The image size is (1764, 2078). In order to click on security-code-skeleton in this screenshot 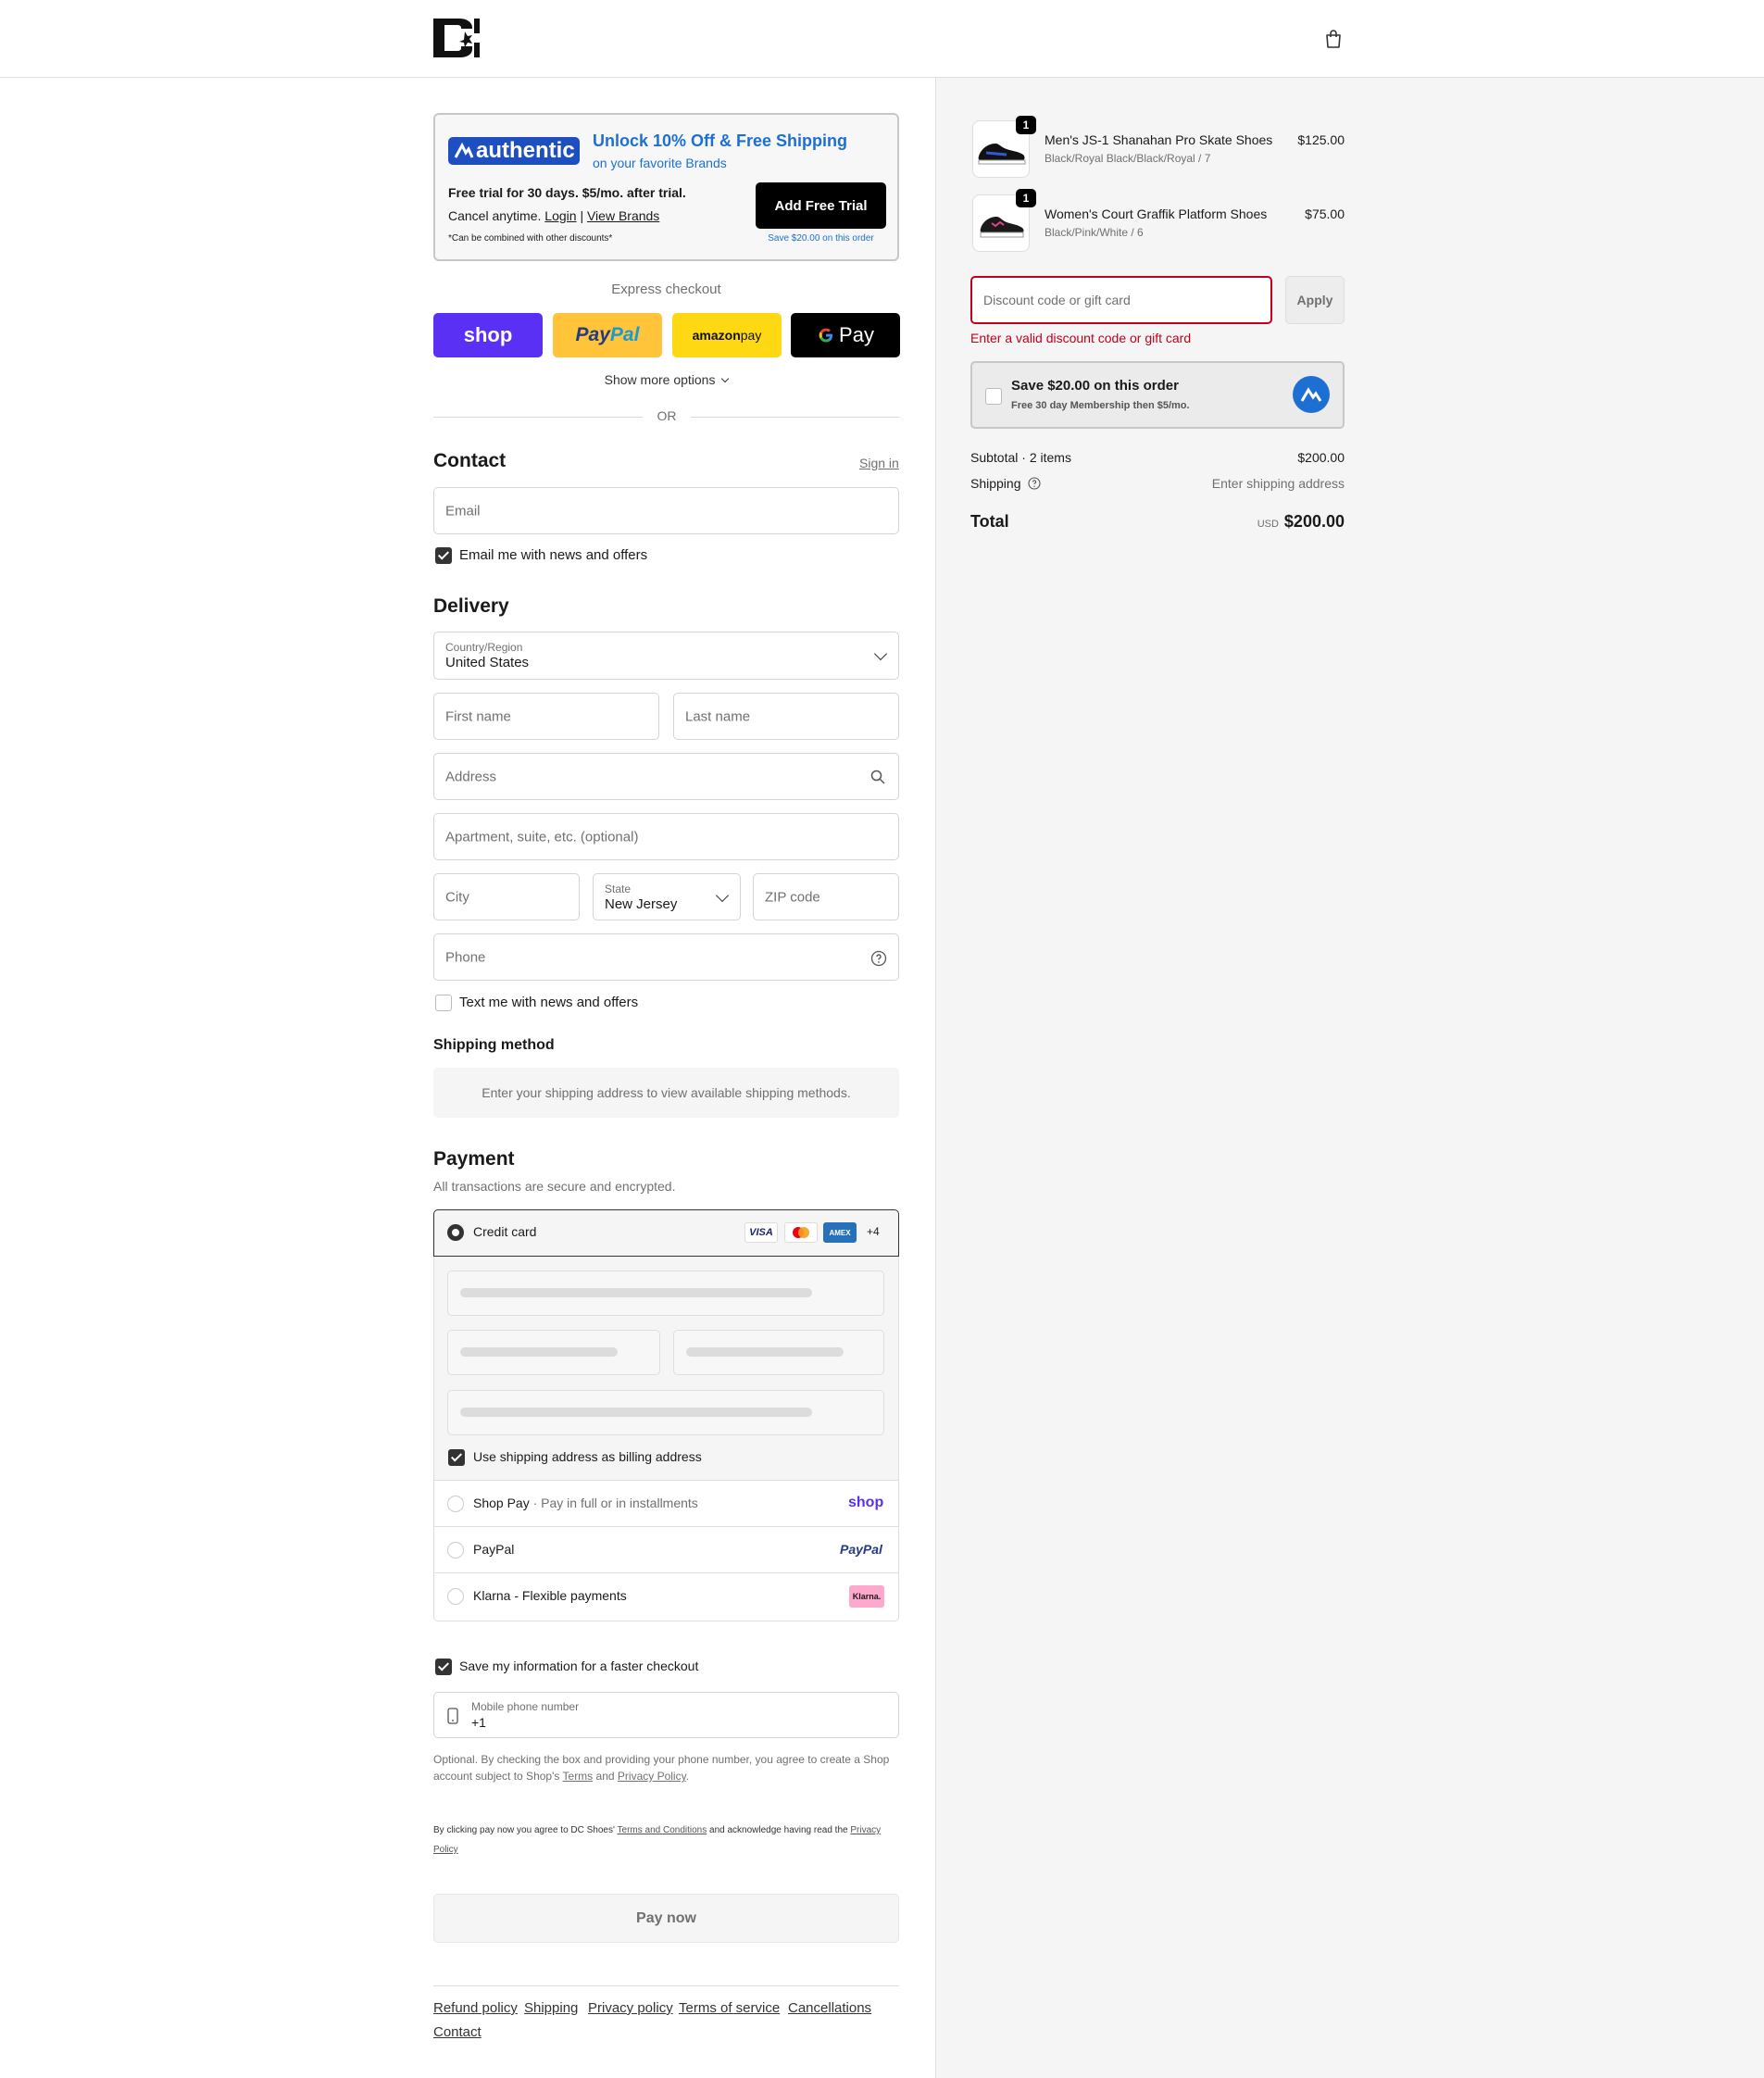, I will do `click(765, 1352)`.